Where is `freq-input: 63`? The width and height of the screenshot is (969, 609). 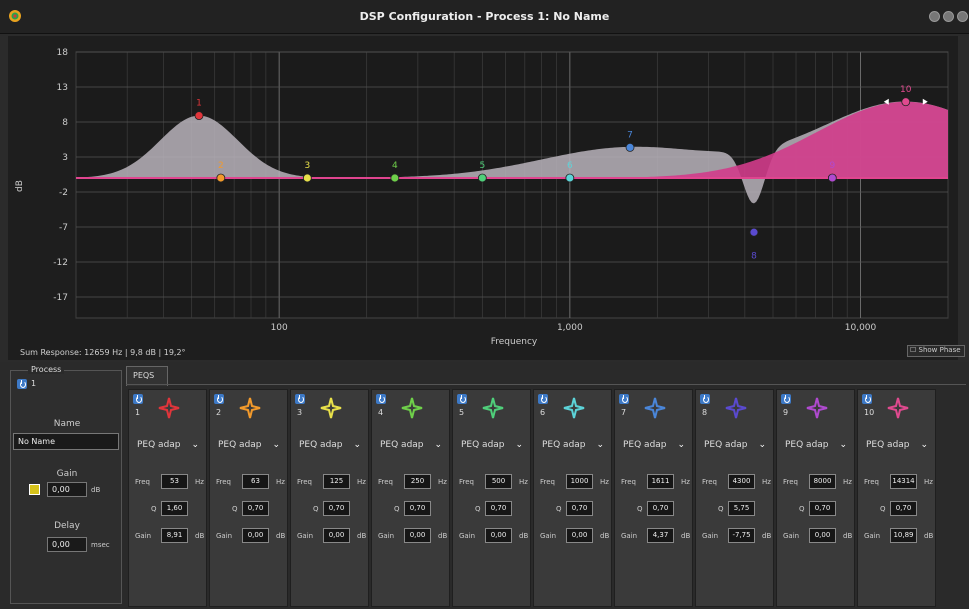
freq-input: 63 is located at coordinates (255, 481).